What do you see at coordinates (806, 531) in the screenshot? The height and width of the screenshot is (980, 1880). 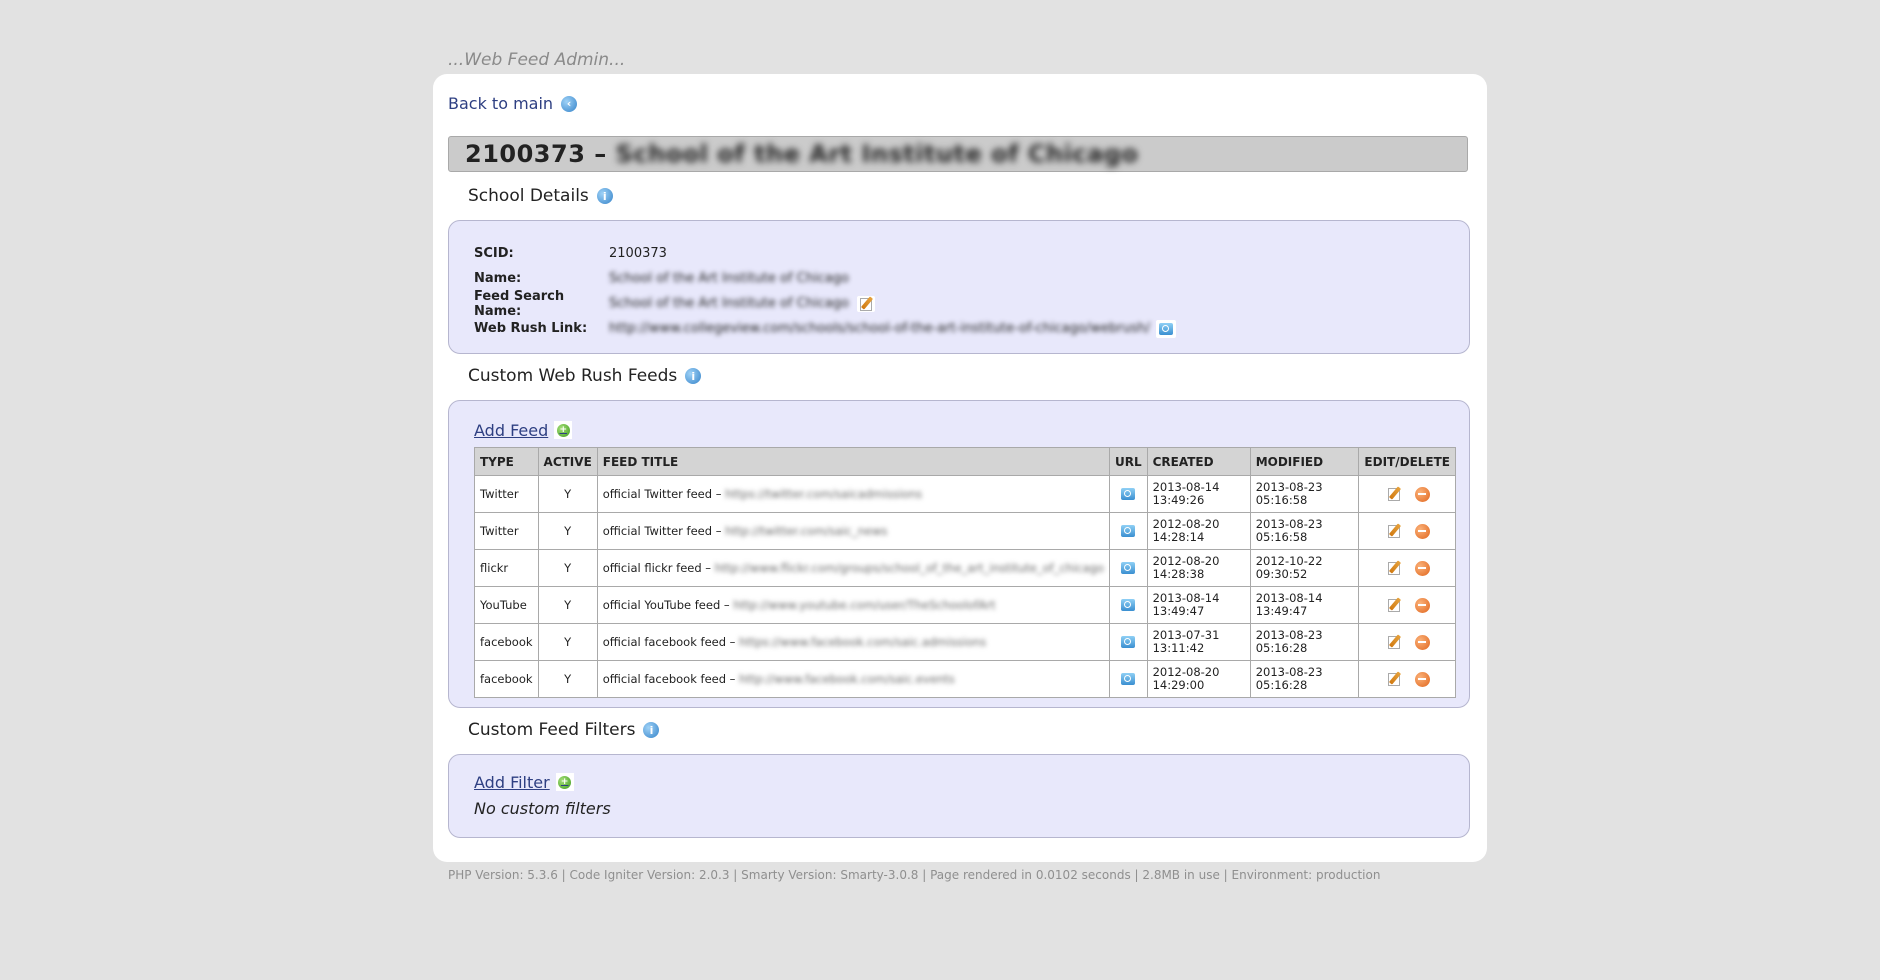 I see `feed-url-text: http://twitter.com/saic_news` at bounding box center [806, 531].